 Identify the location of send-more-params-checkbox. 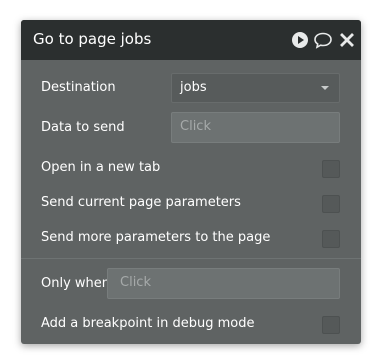
(331, 239).